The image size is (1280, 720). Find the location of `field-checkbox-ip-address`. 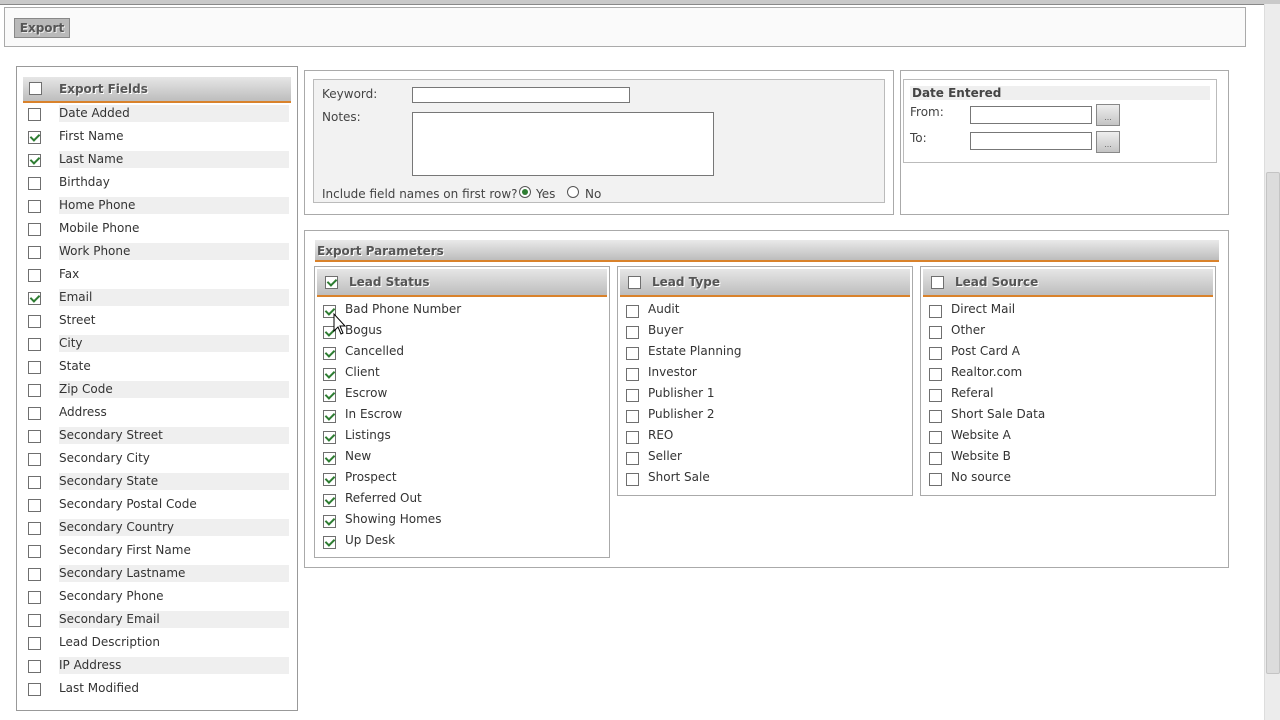

field-checkbox-ip-address is located at coordinates (34, 666).